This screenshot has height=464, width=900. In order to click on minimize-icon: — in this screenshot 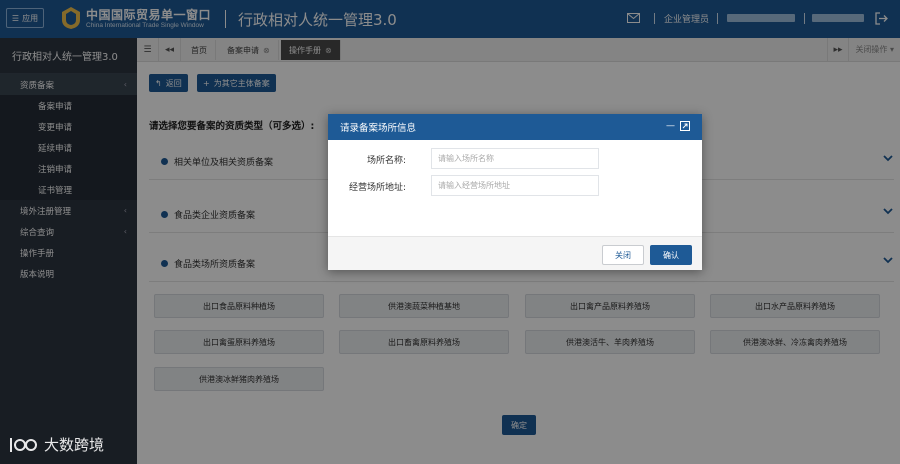, I will do `click(670, 126)`.